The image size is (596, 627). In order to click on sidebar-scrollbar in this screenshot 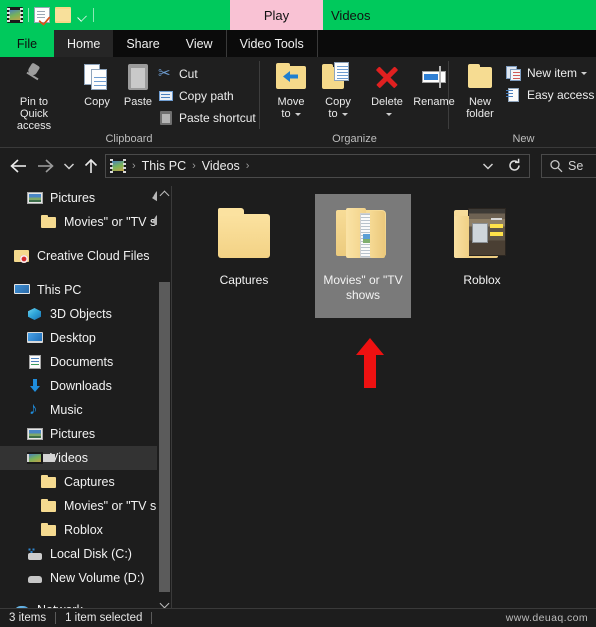, I will do `click(164, 399)`.